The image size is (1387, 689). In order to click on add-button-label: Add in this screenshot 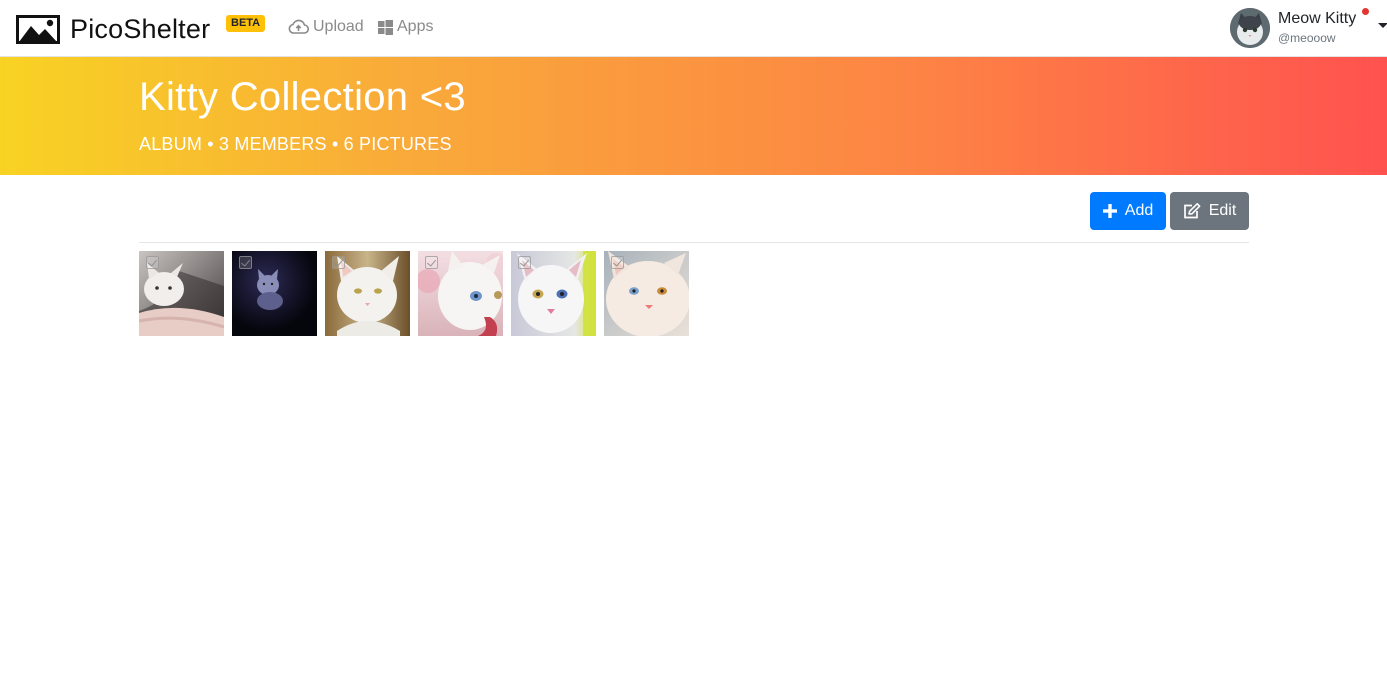, I will do `click(1139, 210)`.